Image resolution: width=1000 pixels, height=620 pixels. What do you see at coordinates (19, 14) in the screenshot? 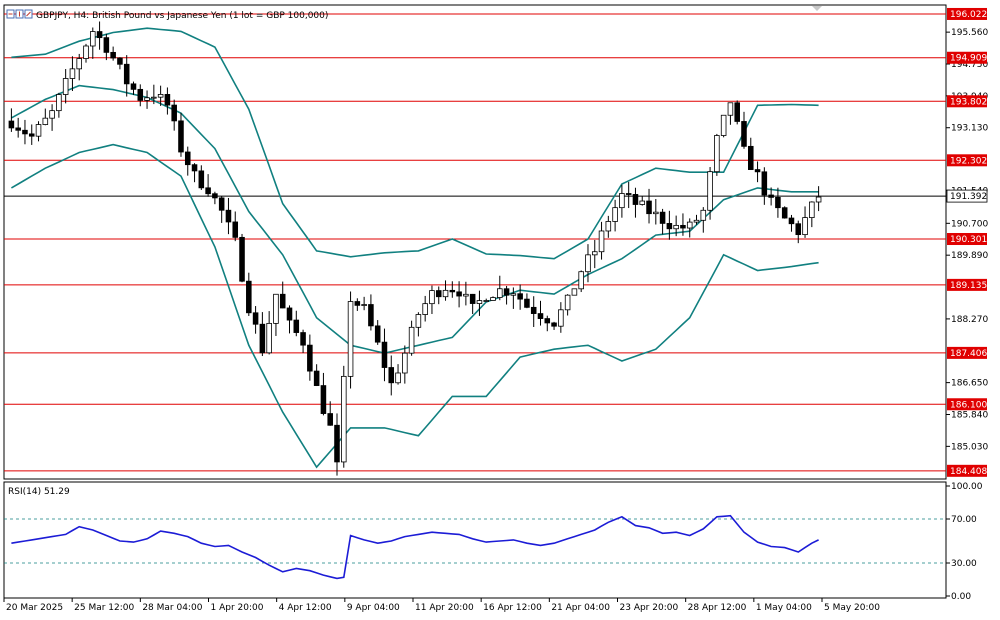
I see `chart-type-icons` at bounding box center [19, 14].